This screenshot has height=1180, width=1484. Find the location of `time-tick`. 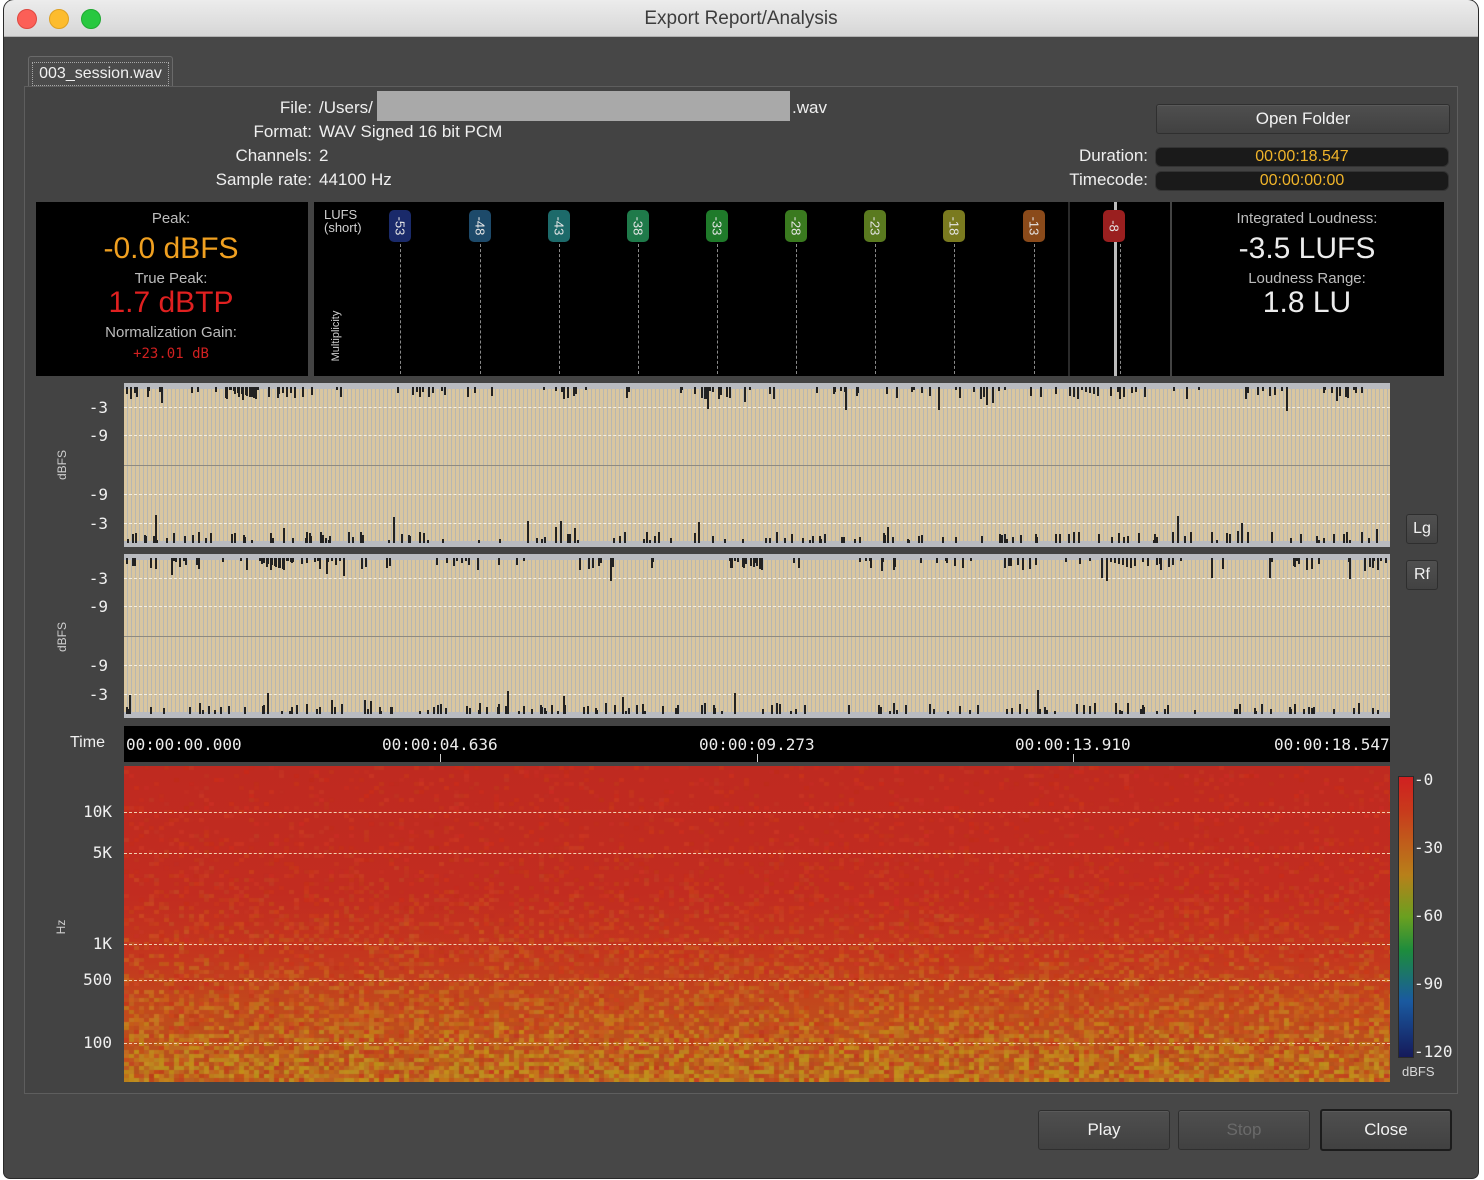

time-tick is located at coordinates (440, 758).